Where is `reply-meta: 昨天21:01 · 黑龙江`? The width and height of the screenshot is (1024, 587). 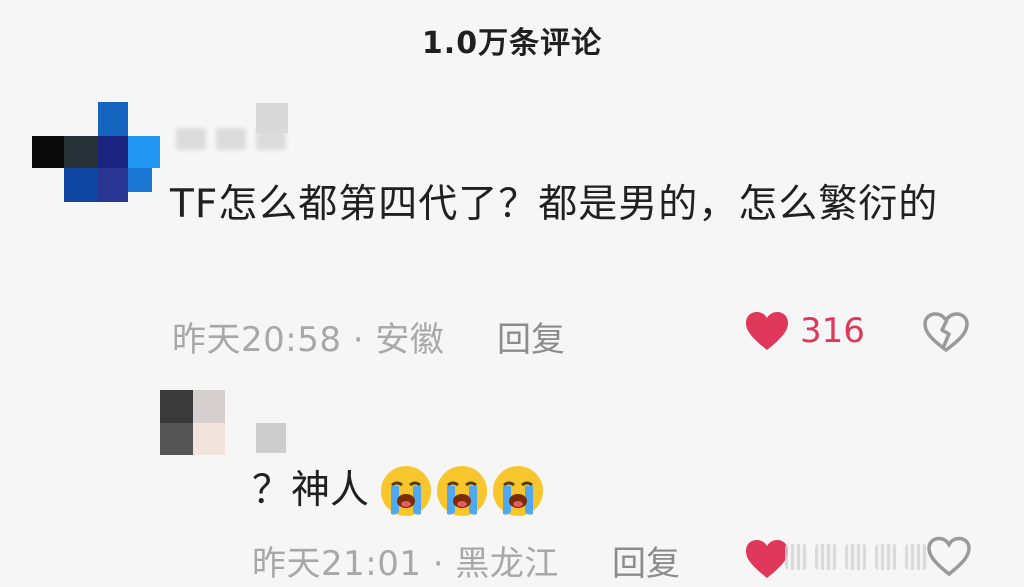 reply-meta: 昨天21:01 · 黑龙江 is located at coordinates (405, 564).